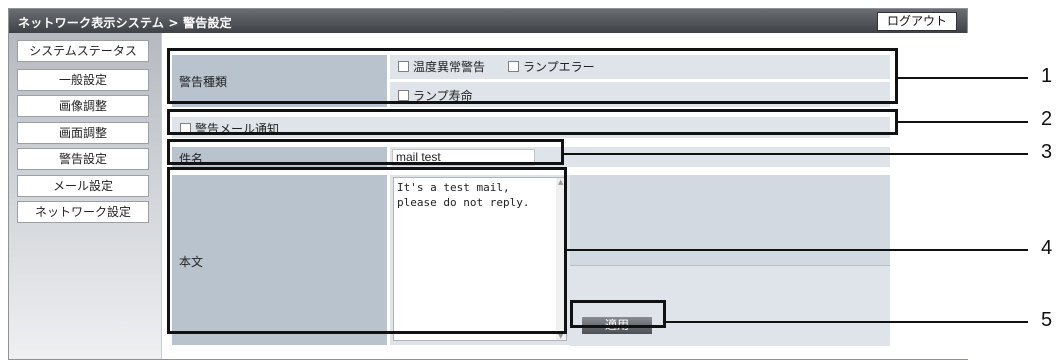  Describe the element at coordinates (83, 133) in the screenshot. I see `sidebar-item-screen-adjust: 画面調整` at that location.